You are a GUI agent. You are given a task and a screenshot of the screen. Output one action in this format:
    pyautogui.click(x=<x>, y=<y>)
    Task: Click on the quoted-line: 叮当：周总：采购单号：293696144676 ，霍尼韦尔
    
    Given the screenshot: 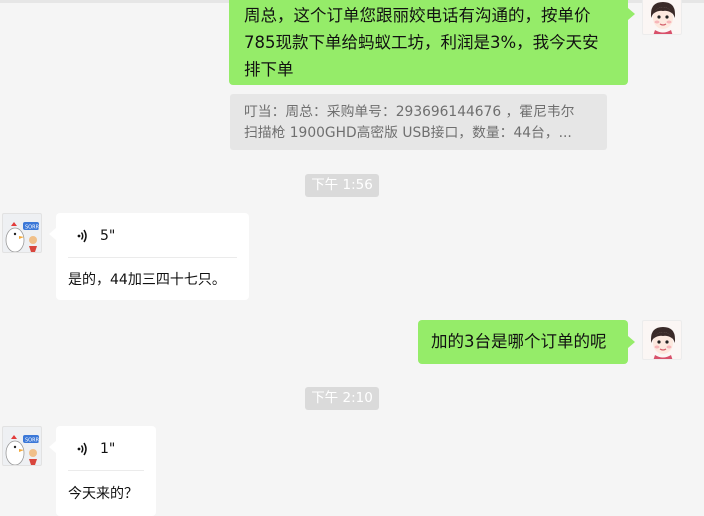 What is the action you would take?
    pyautogui.click(x=409, y=112)
    